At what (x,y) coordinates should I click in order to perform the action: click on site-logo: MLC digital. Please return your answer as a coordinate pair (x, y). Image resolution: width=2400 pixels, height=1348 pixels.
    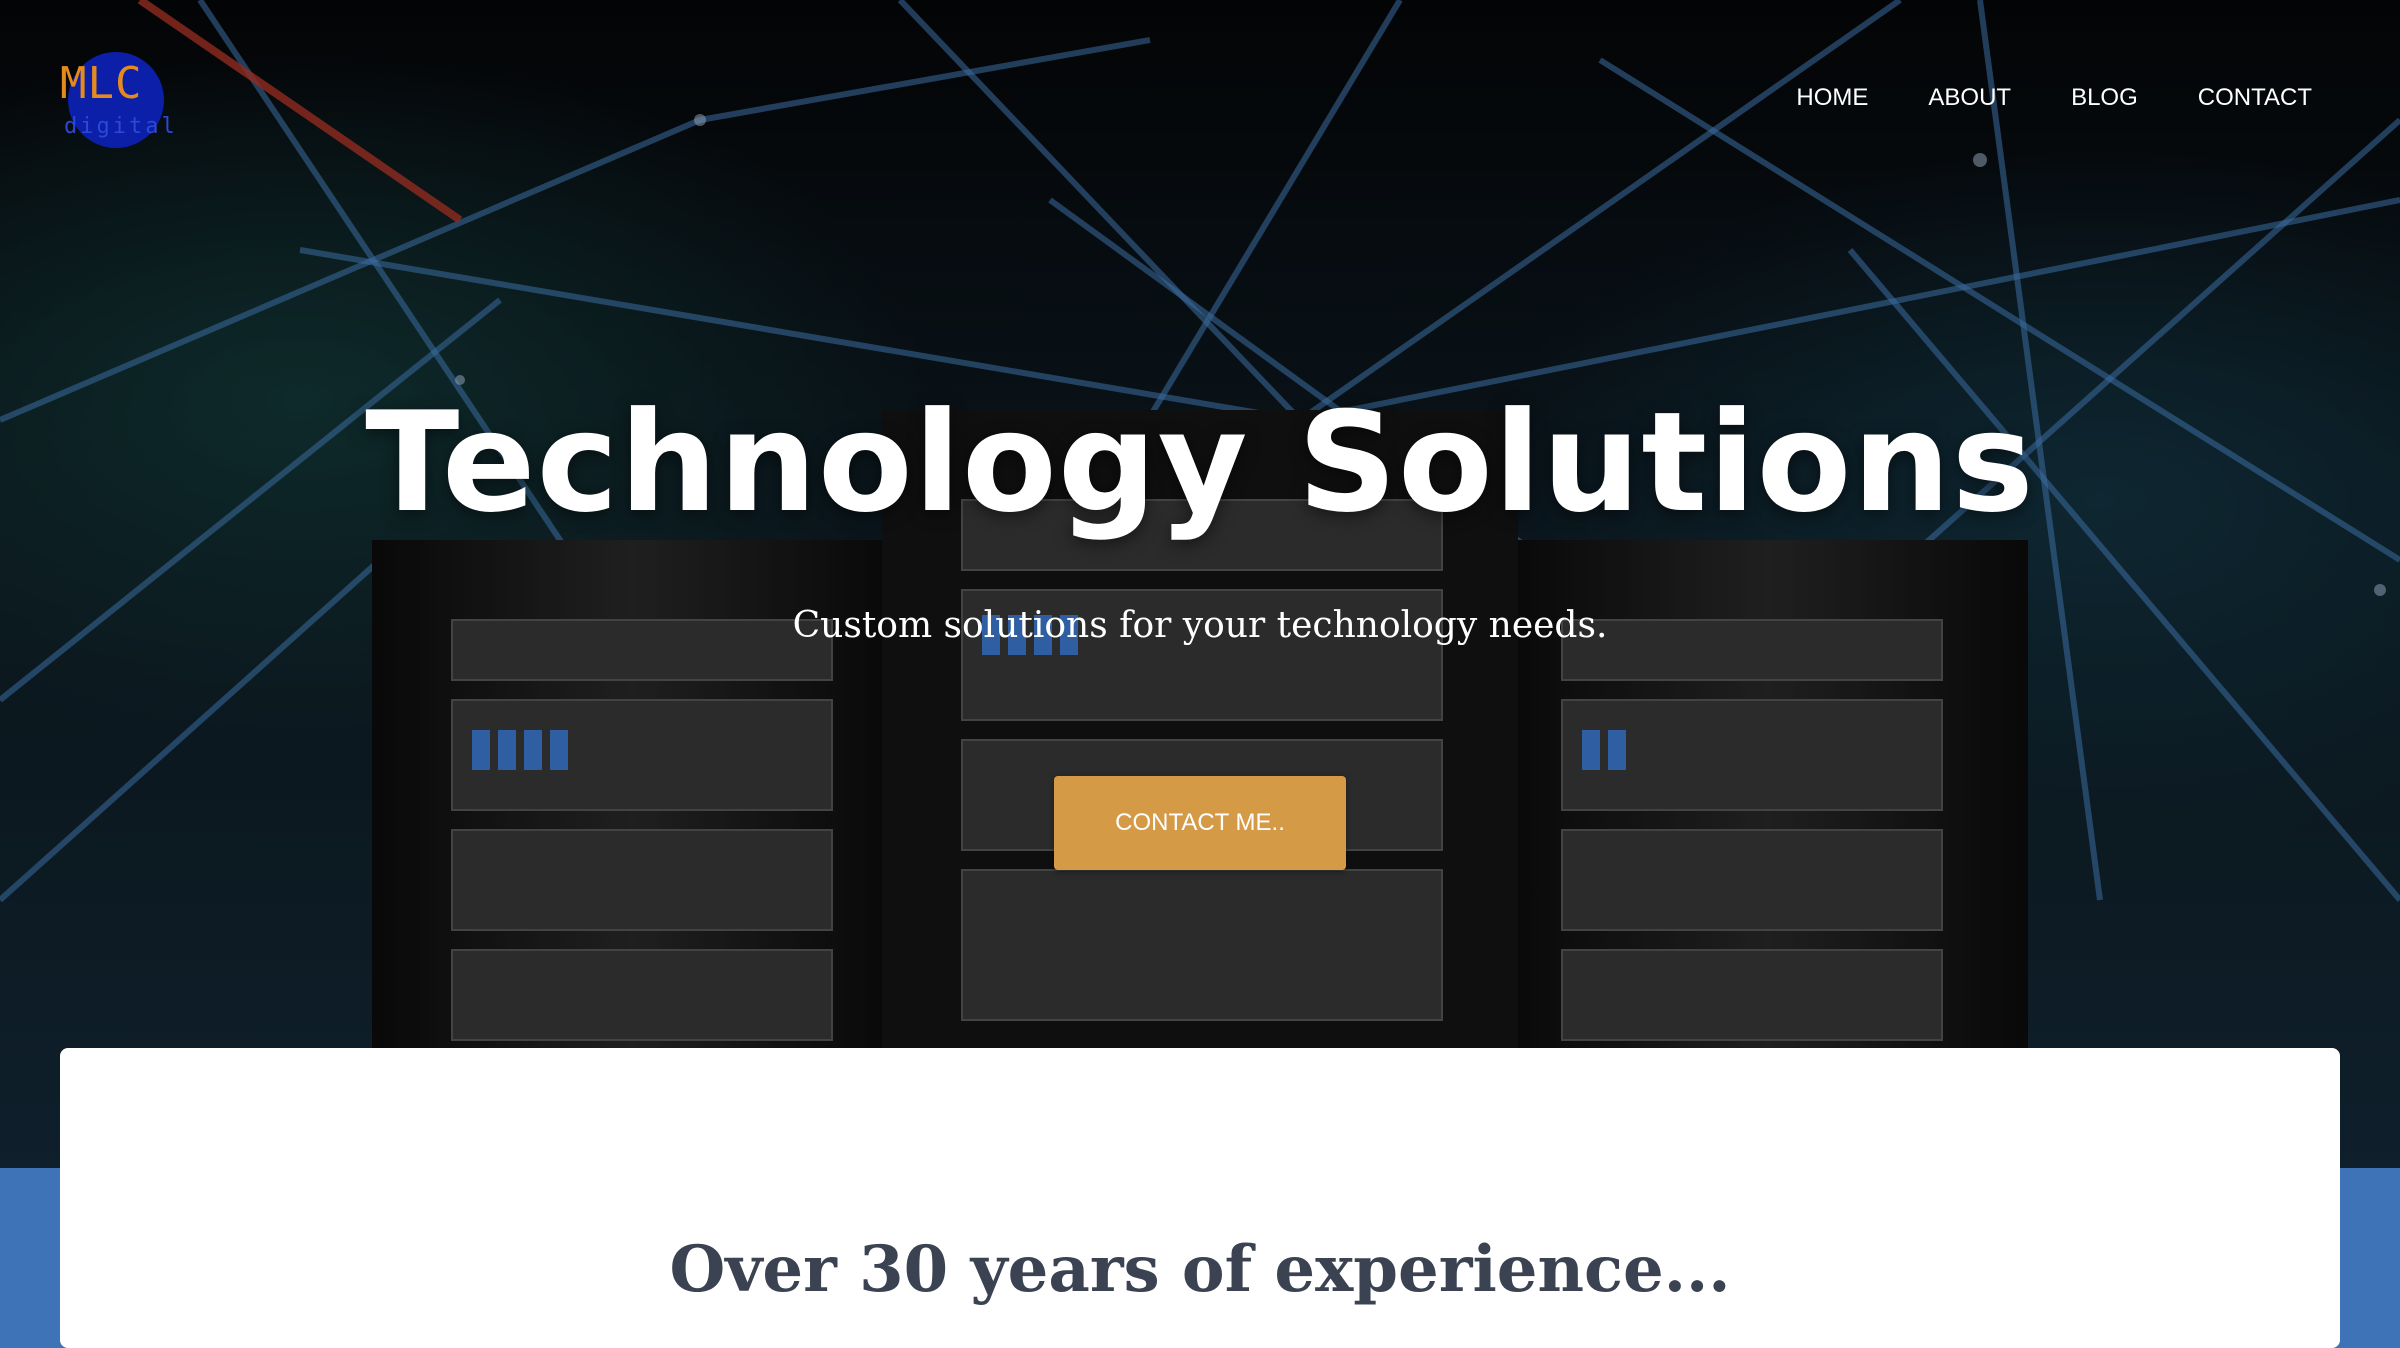
    Looking at the image, I should click on (117, 99).